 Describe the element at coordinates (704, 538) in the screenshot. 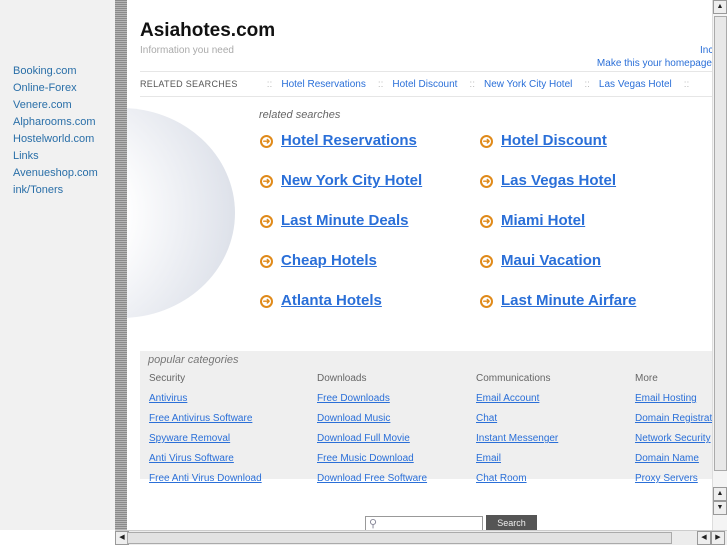

I see `scroll-left-icon: ◀` at that location.